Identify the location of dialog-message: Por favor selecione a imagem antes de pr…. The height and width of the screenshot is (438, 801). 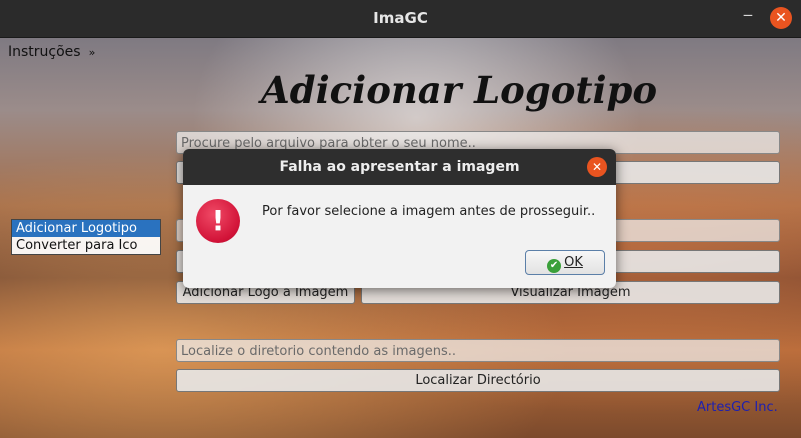
(429, 211).